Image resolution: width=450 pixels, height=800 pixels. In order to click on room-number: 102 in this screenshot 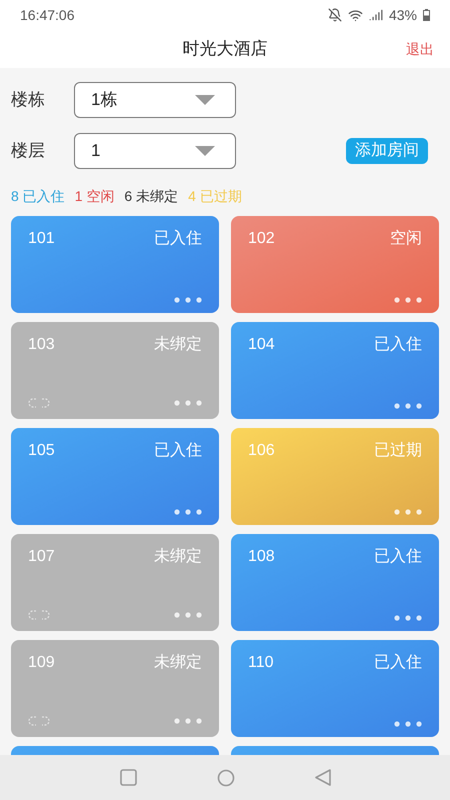, I will do `click(261, 239)`.